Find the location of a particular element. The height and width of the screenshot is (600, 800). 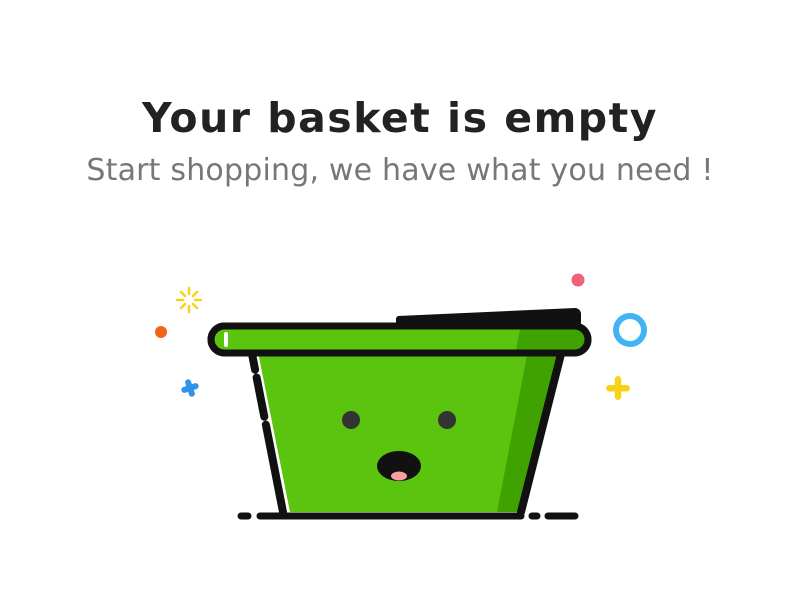

blue-plus-icon is located at coordinates (190, 388).